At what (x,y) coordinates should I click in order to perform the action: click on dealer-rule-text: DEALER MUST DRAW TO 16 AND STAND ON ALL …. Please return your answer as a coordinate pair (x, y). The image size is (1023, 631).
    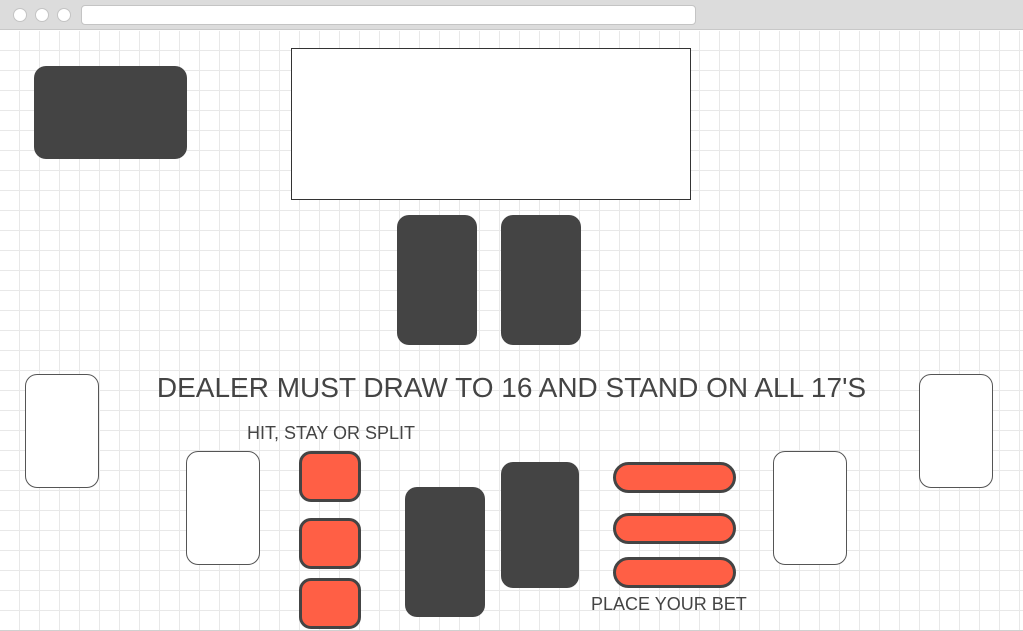
    Looking at the image, I should click on (511, 387).